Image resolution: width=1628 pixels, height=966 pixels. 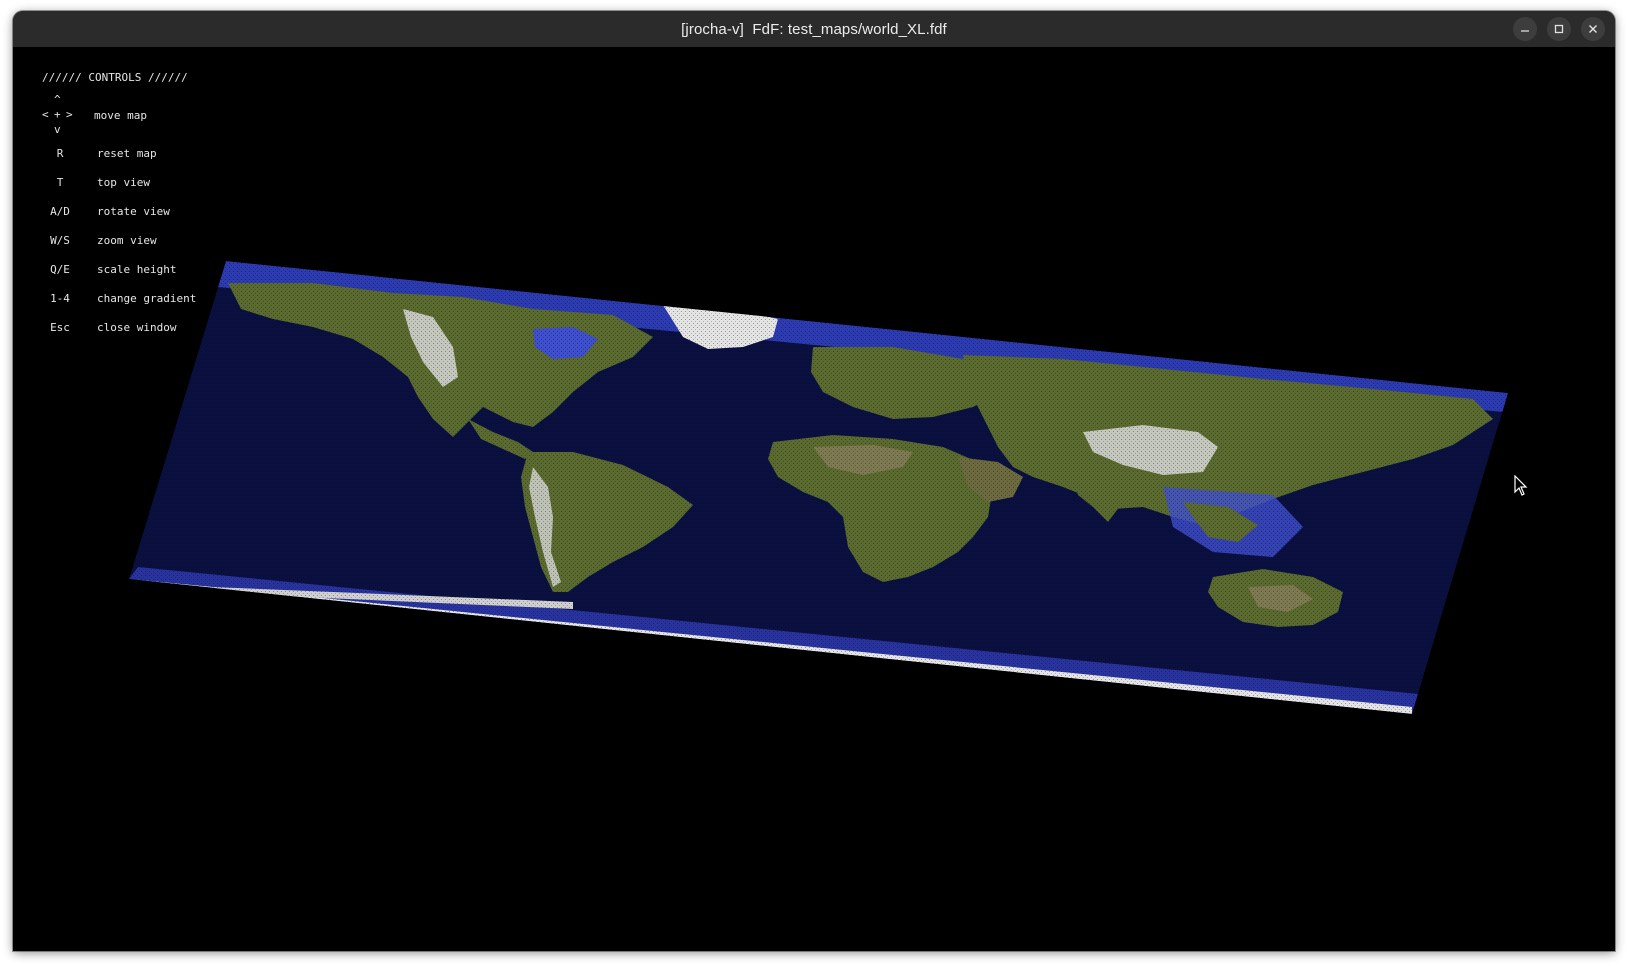 I want to click on control-key: 1-4, so click(x=60, y=298).